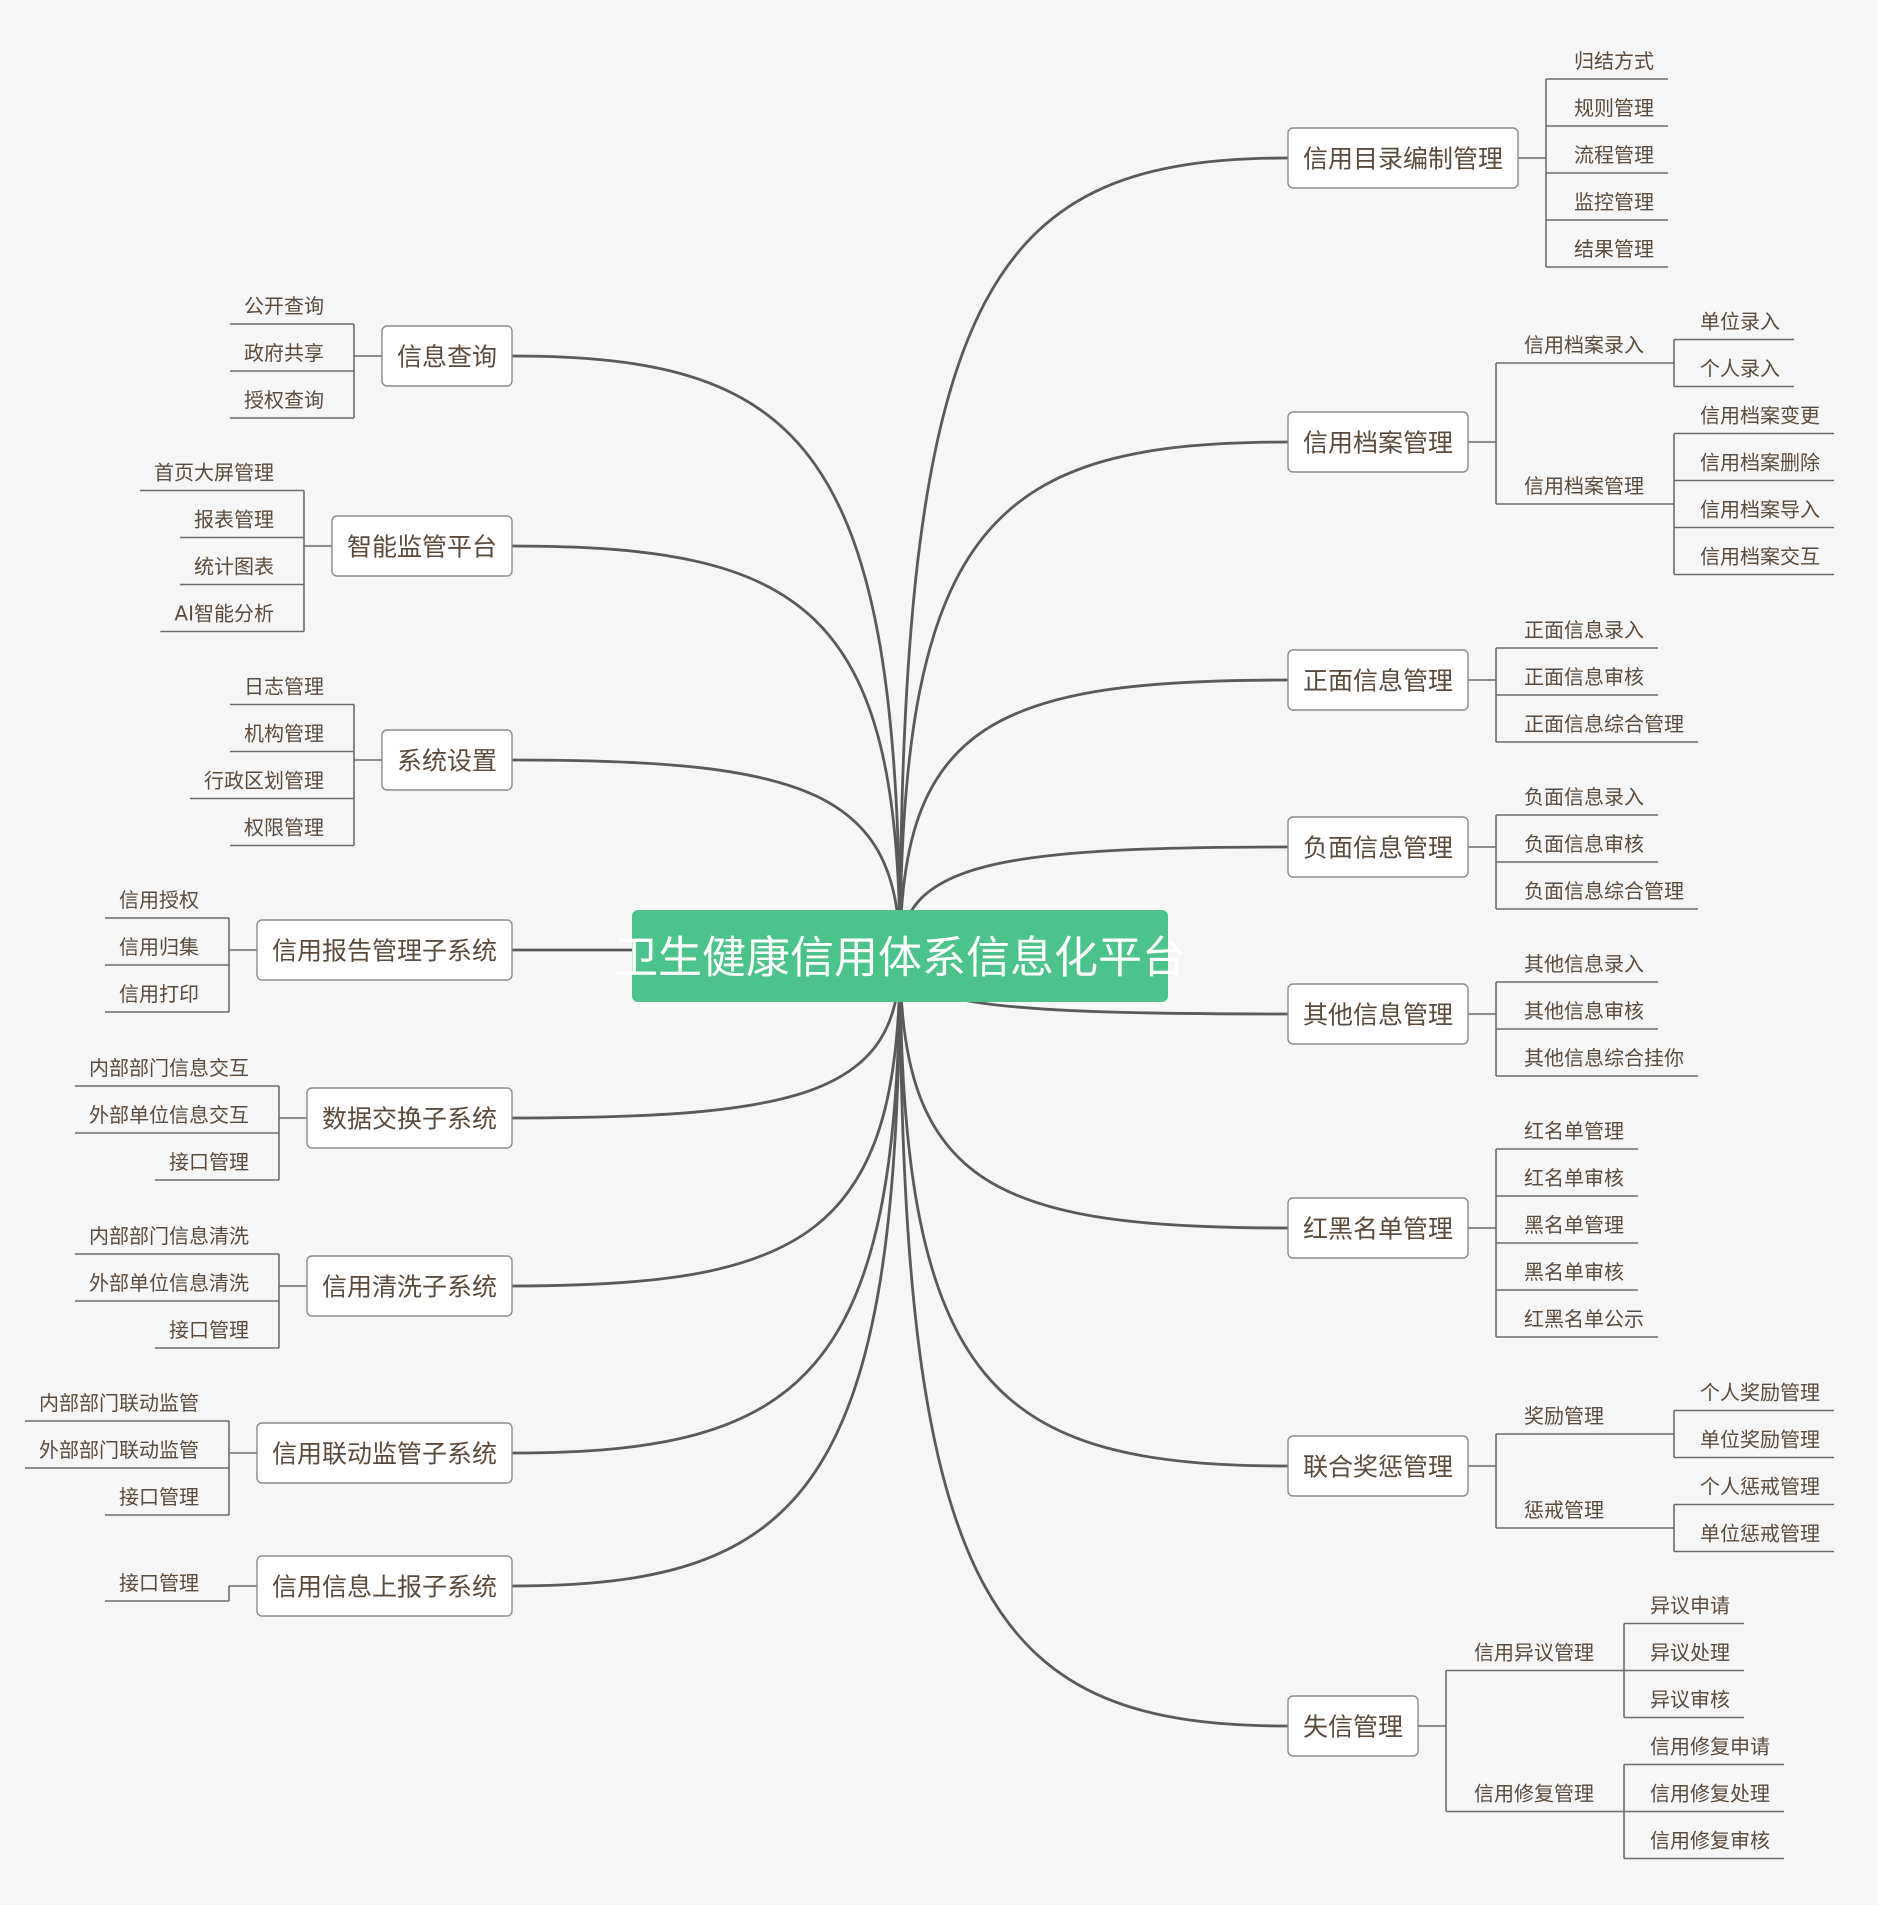 The height and width of the screenshot is (1925, 1893). Describe the element at coordinates (447, 761) in the screenshot. I see `branch-label: 系统设置` at that location.